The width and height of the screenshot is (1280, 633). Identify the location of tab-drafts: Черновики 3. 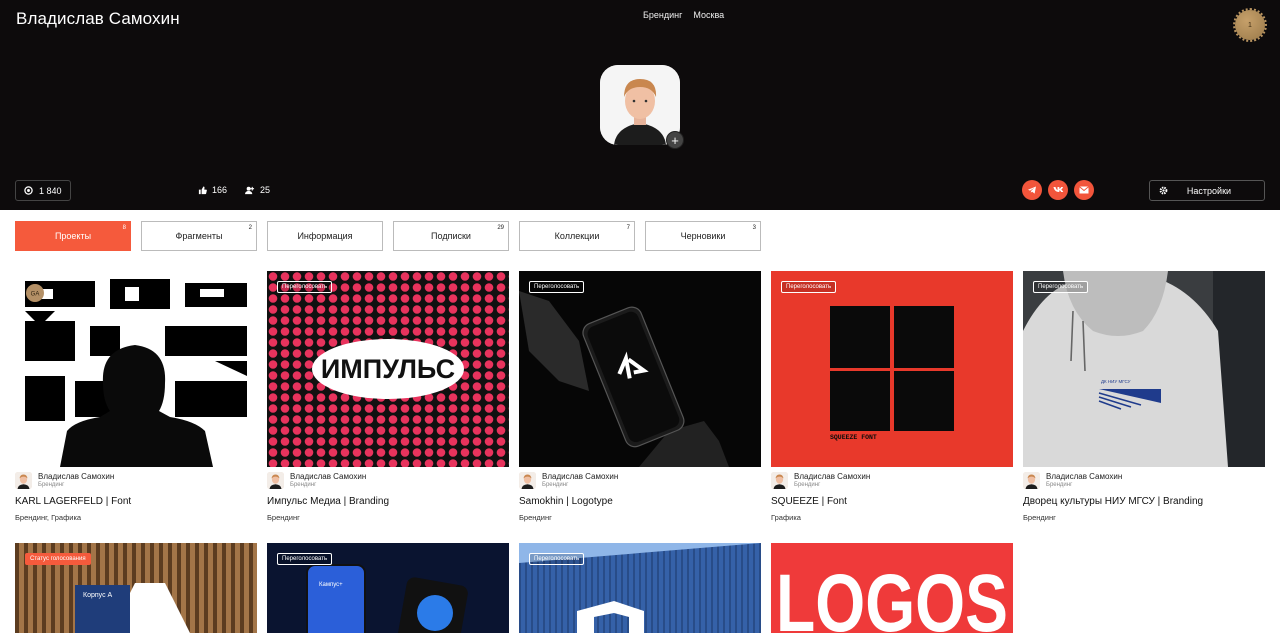
(703, 236).